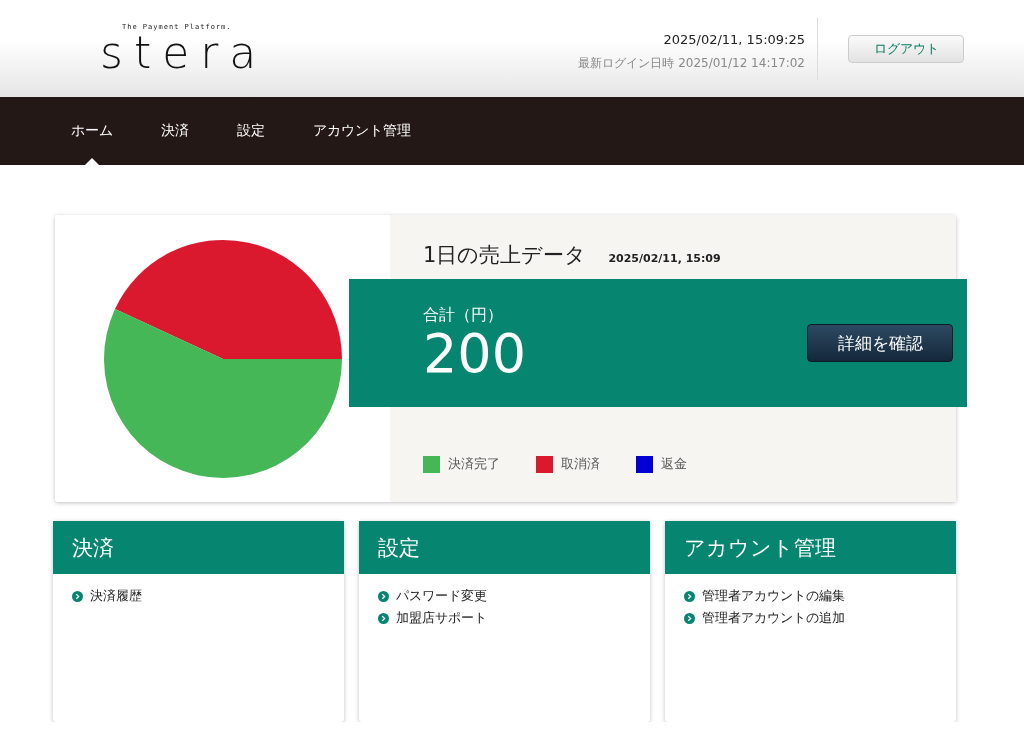 This screenshot has width=1024, height=748. I want to click on panel-link: 加盟店サポート, so click(441, 618).